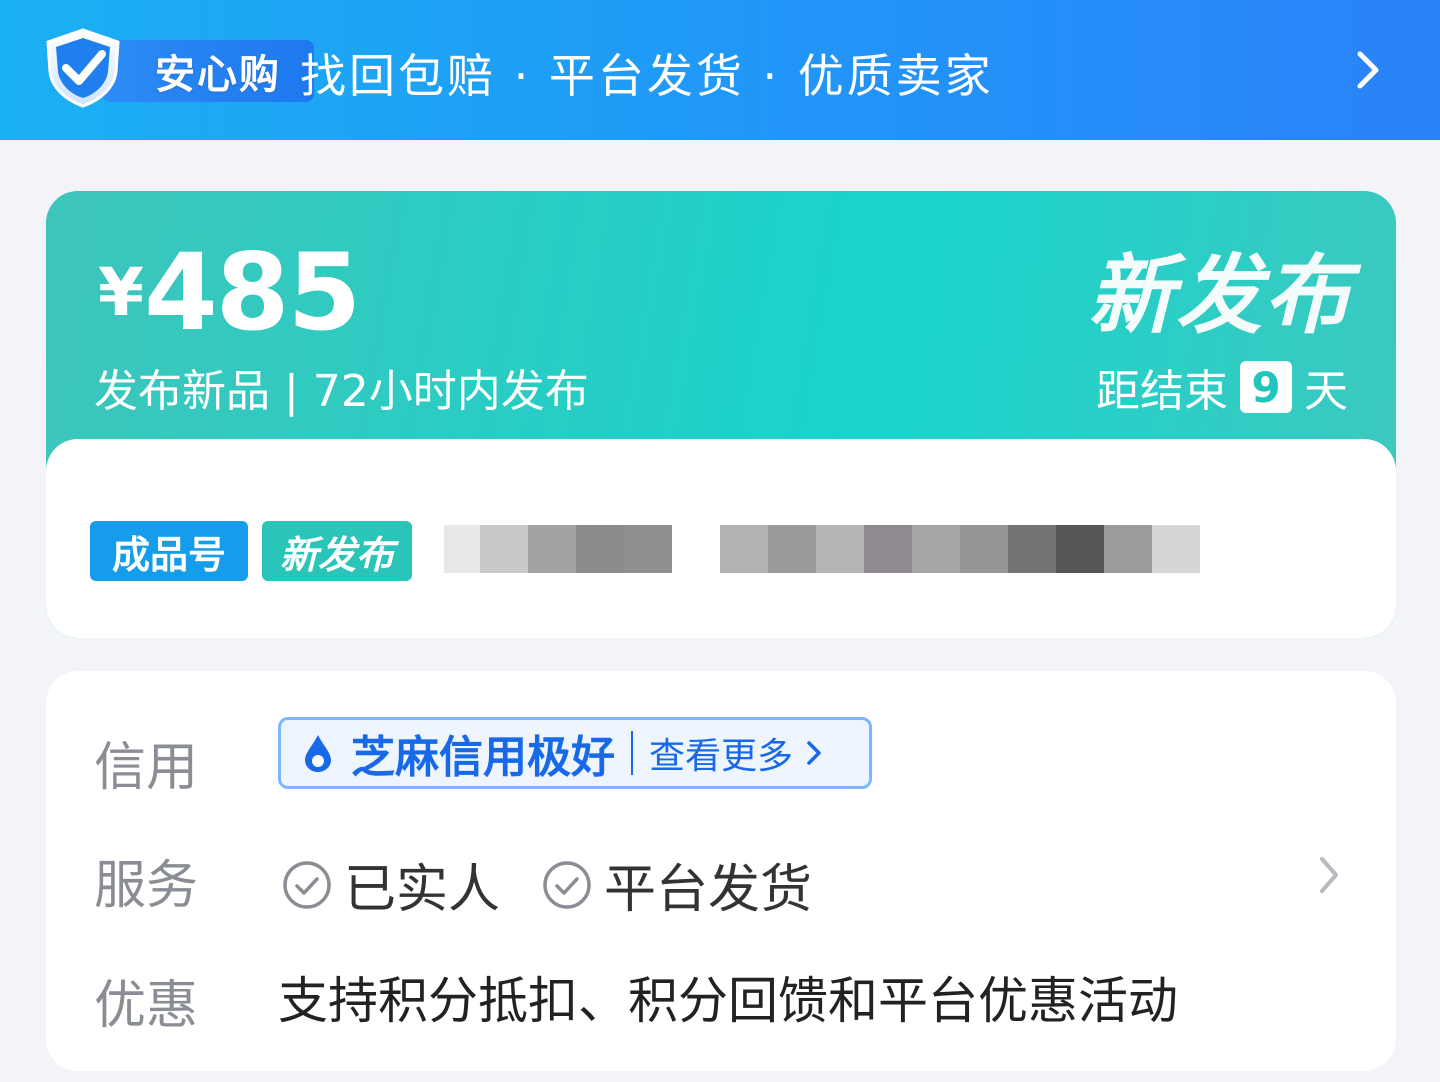  What do you see at coordinates (121, 292) in the screenshot?
I see `currency-symbol: ¥` at bounding box center [121, 292].